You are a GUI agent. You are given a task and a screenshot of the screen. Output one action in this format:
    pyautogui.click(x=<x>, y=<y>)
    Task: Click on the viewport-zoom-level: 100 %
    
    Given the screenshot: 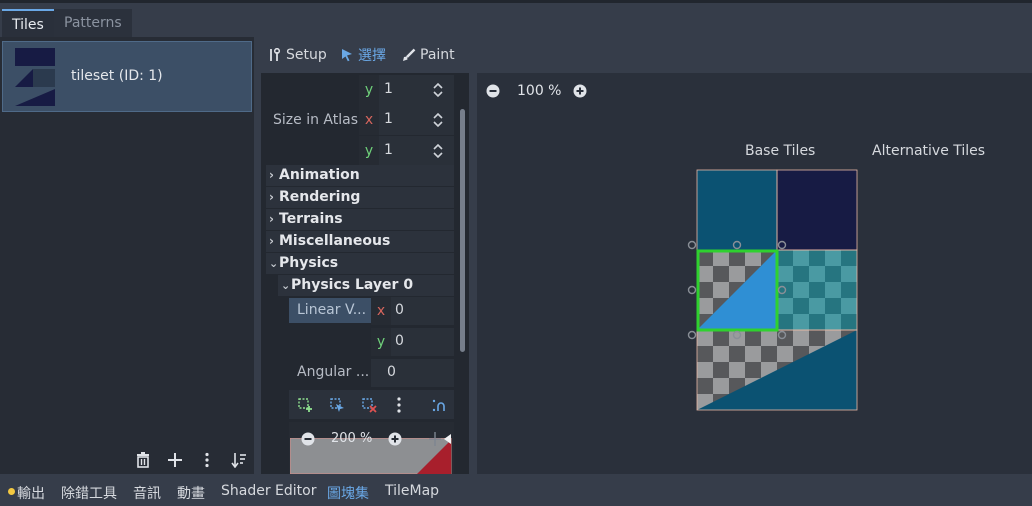 What is the action you would take?
    pyautogui.click(x=539, y=91)
    